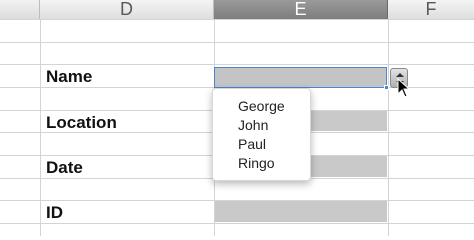 This screenshot has width=474, height=240. What do you see at coordinates (301, 211) in the screenshot?
I see `id-input-cell` at bounding box center [301, 211].